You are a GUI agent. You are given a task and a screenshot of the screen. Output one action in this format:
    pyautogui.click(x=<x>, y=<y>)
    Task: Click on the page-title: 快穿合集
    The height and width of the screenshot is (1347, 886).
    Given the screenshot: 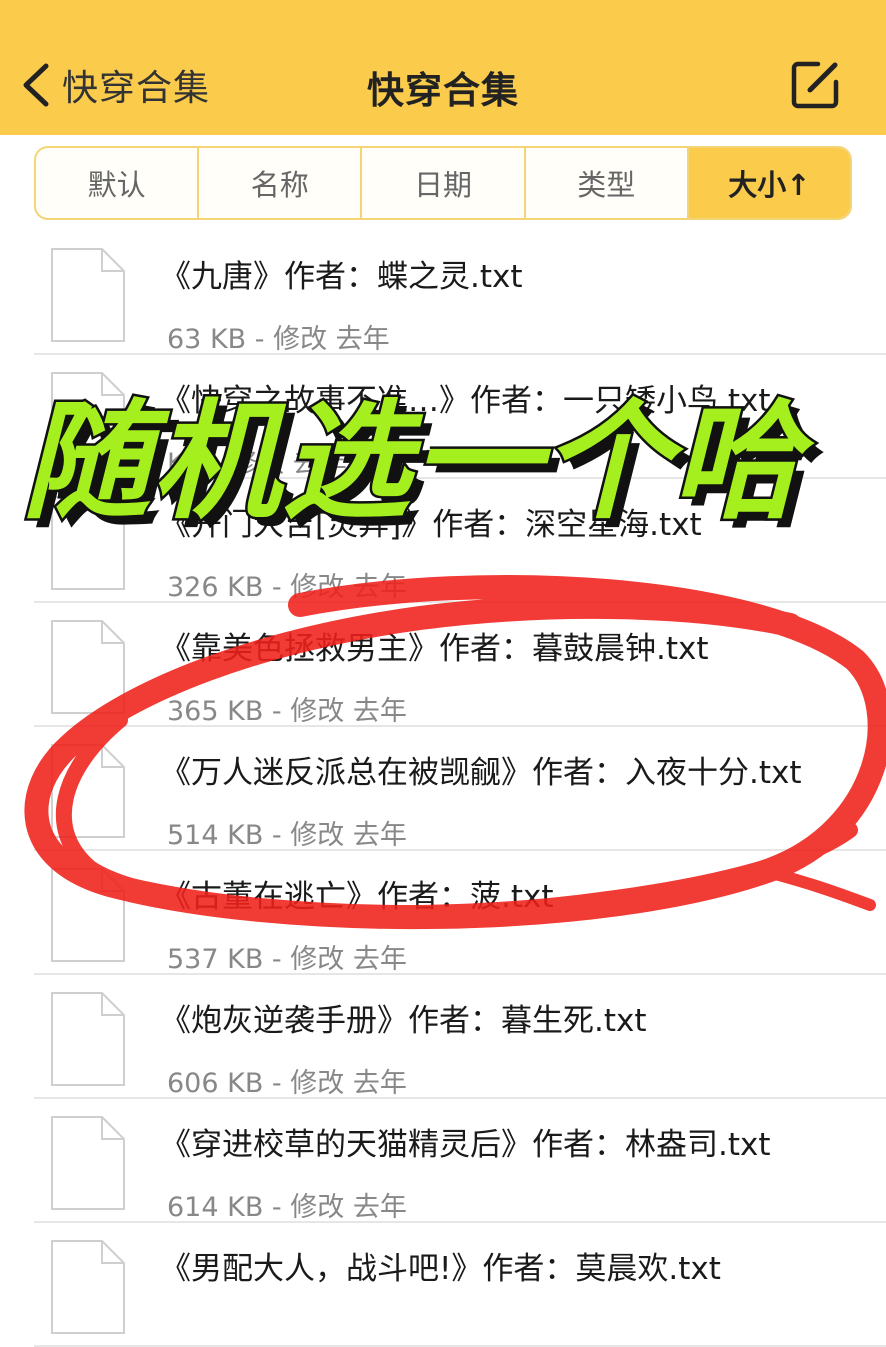 What is the action you would take?
    pyautogui.click(x=443, y=90)
    